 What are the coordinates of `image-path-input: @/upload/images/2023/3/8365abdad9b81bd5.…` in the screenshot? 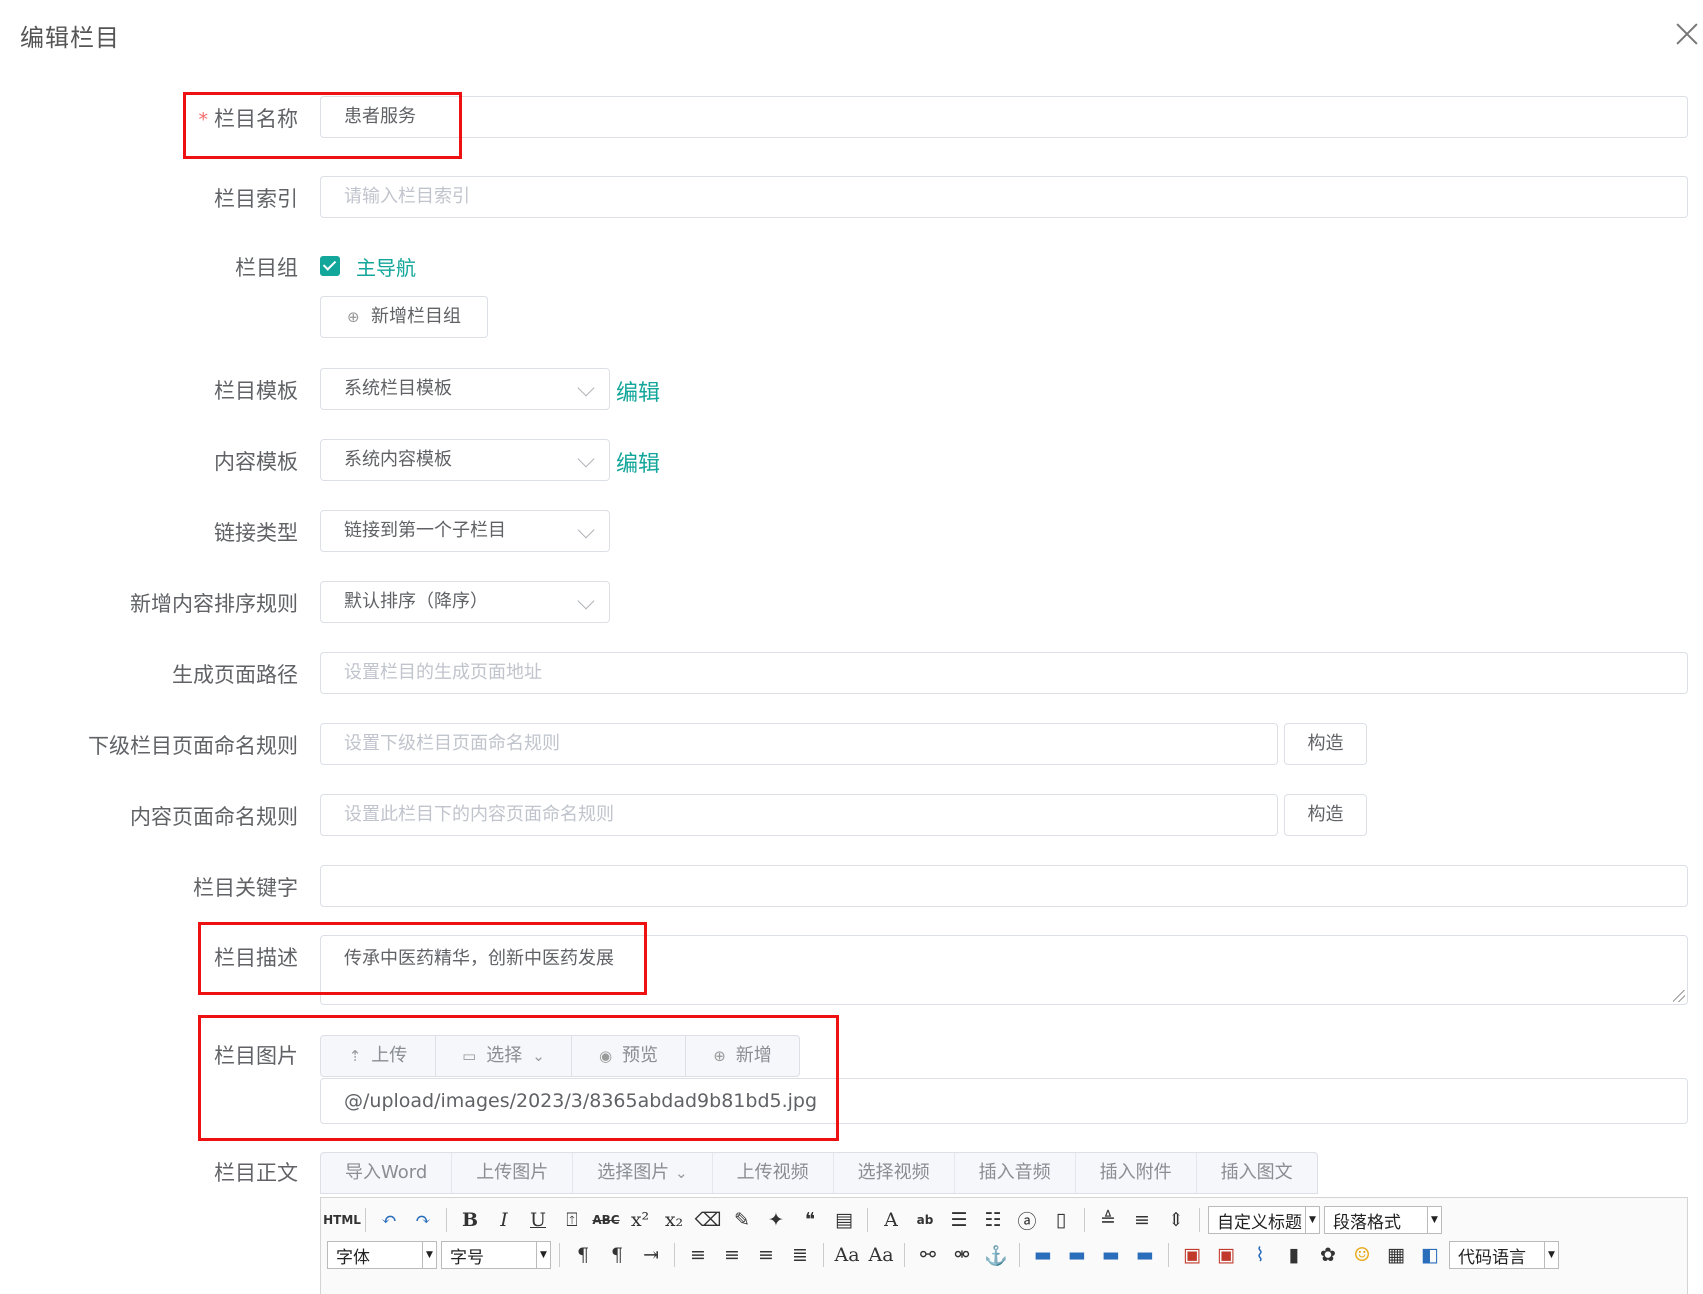 It's located at (1004, 1101).